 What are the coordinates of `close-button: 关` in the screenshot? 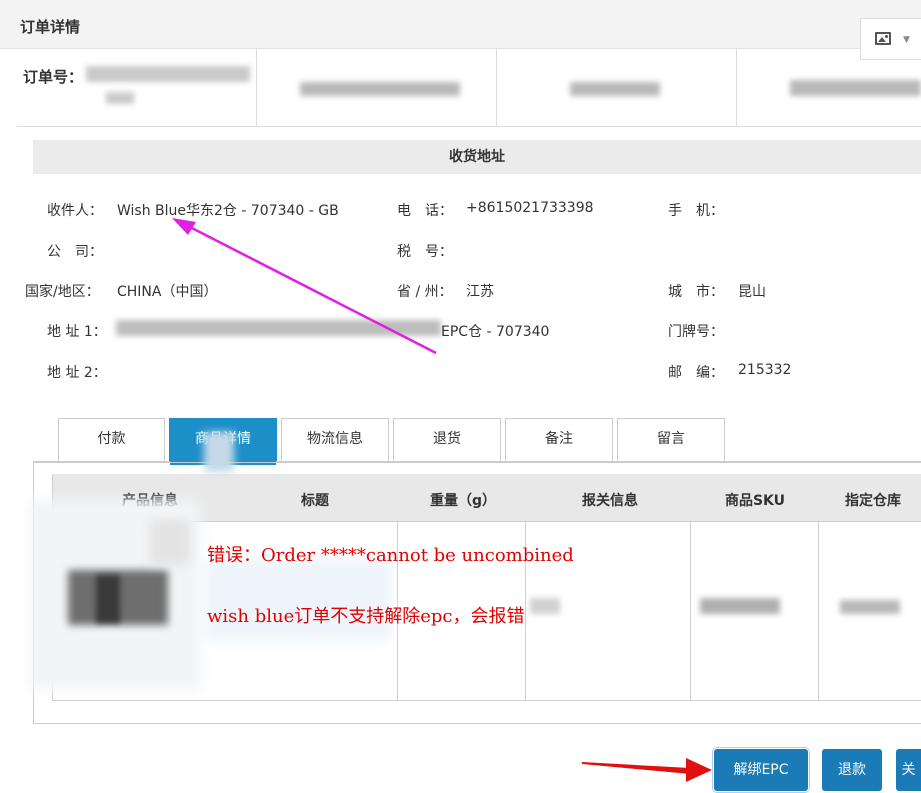 It's located at (908, 770).